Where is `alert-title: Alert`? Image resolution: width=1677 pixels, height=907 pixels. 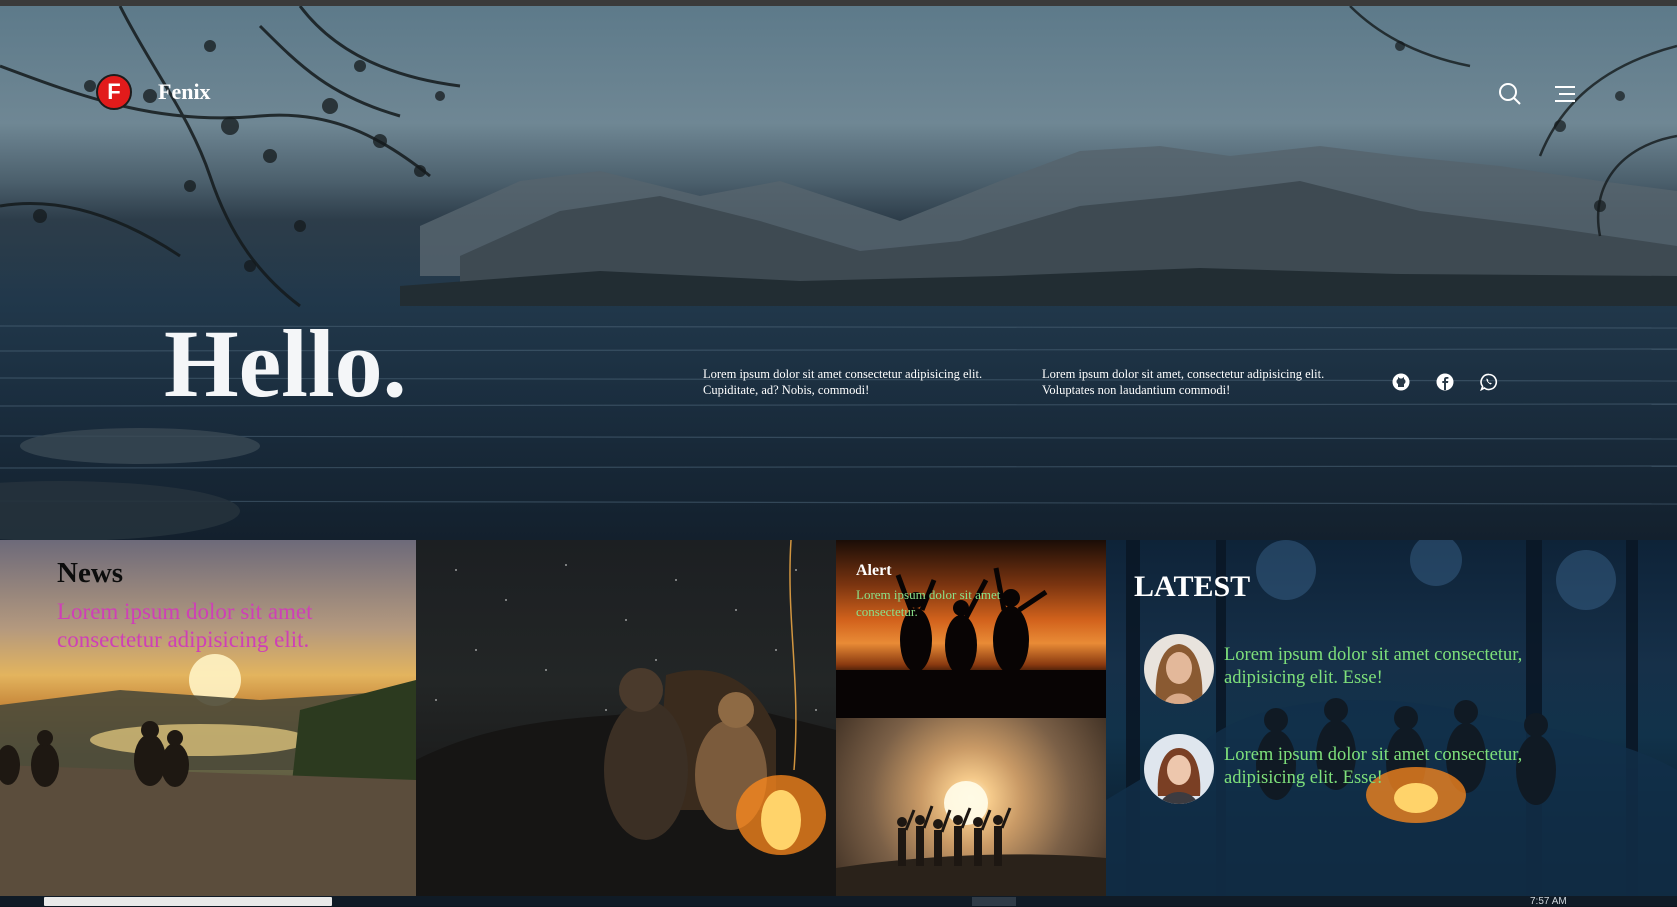 alert-title: Alert is located at coordinates (874, 570).